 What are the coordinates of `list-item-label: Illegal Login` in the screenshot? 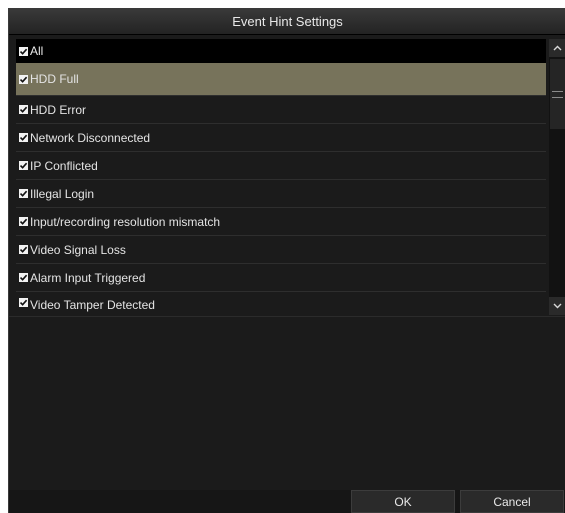 It's located at (62, 193).